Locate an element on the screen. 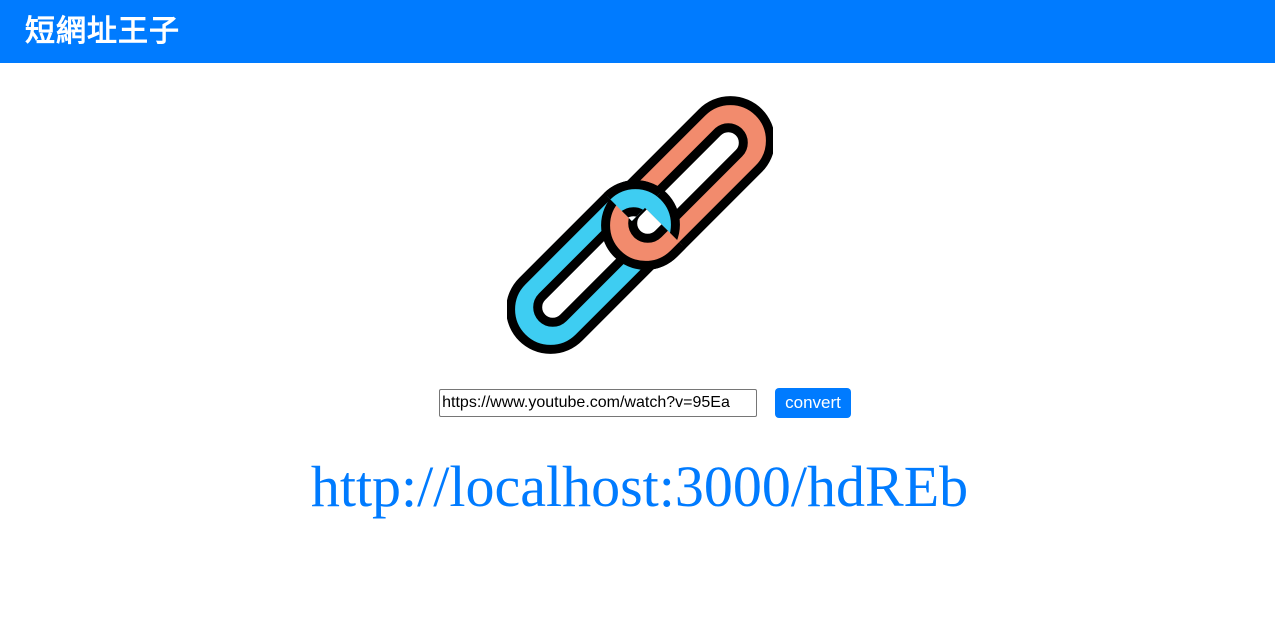  short-url-result: http://localhost:3000/hdREb is located at coordinates (637, 487).